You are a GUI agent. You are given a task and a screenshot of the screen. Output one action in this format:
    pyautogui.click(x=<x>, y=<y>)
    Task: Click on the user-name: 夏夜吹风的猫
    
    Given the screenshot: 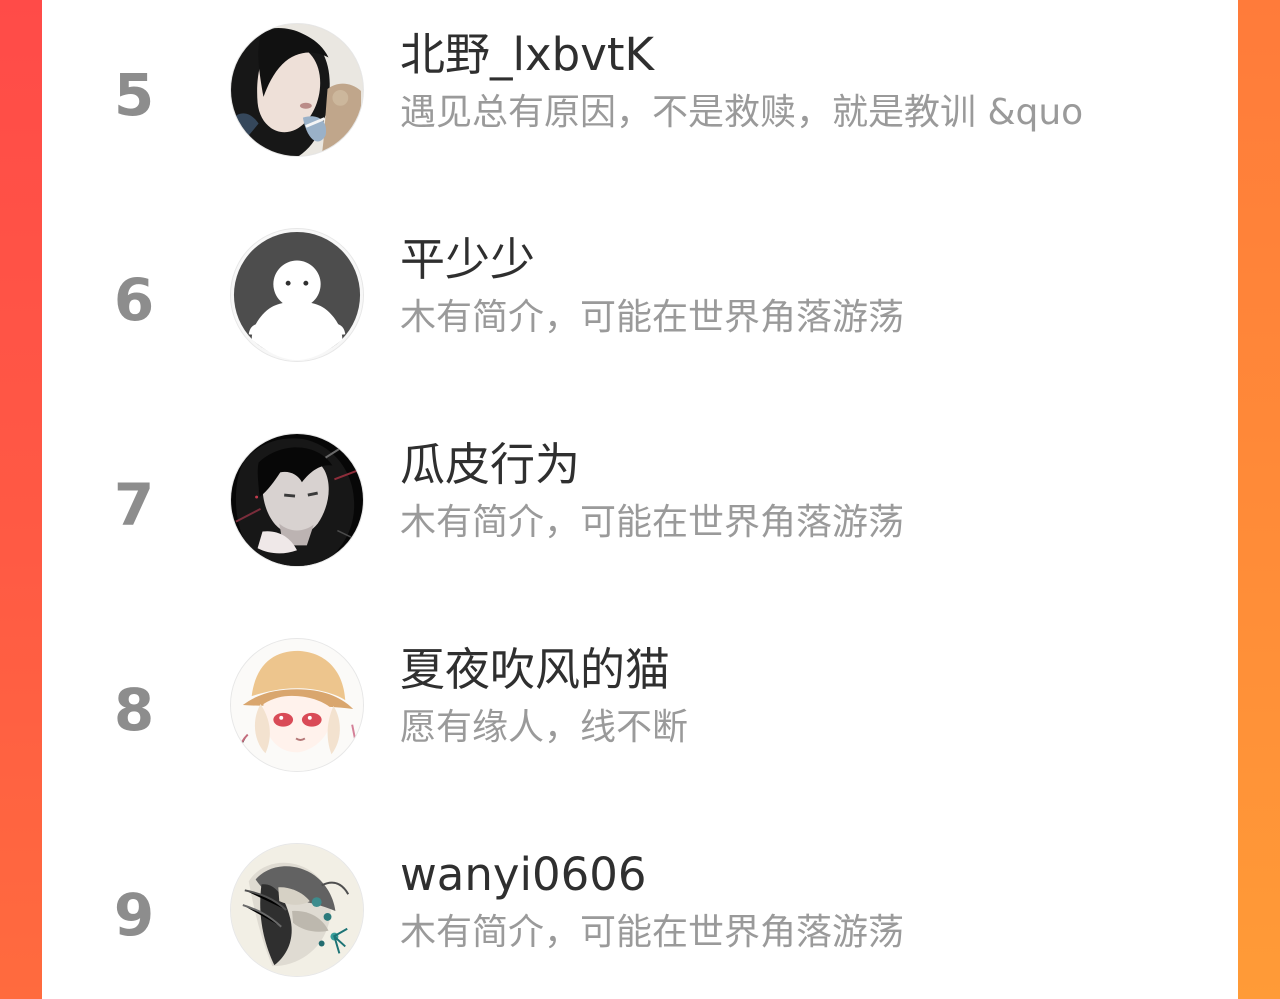 What is the action you would take?
    pyautogui.click(x=535, y=670)
    